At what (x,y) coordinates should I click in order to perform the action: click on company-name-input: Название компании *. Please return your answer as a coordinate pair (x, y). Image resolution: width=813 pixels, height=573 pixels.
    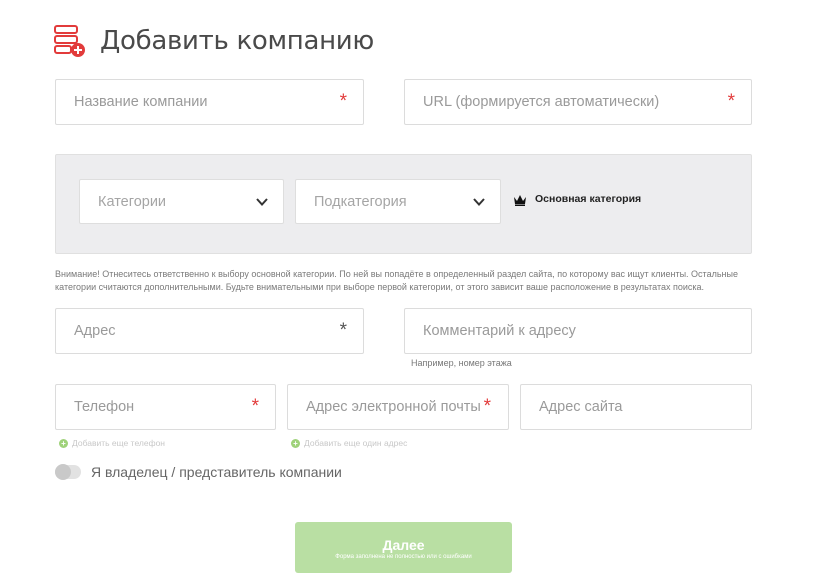
    Looking at the image, I should click on (209, 102).